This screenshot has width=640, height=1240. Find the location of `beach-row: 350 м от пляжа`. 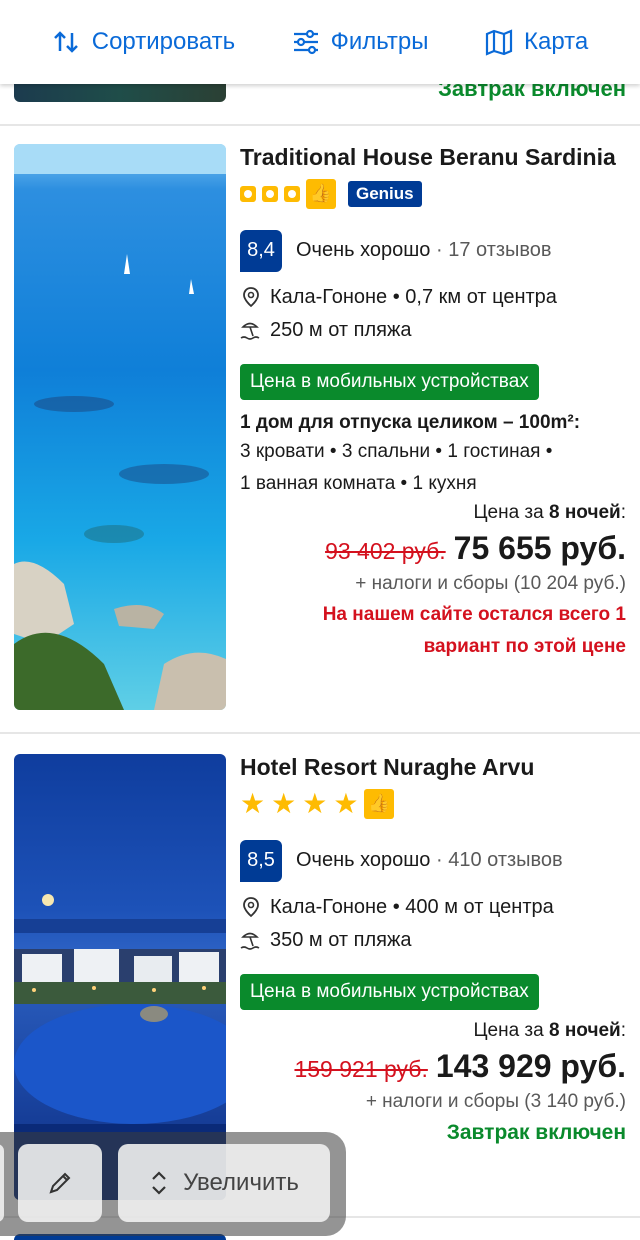

beach-row: 350 м от пляжа is located at coordinates (433, 940).